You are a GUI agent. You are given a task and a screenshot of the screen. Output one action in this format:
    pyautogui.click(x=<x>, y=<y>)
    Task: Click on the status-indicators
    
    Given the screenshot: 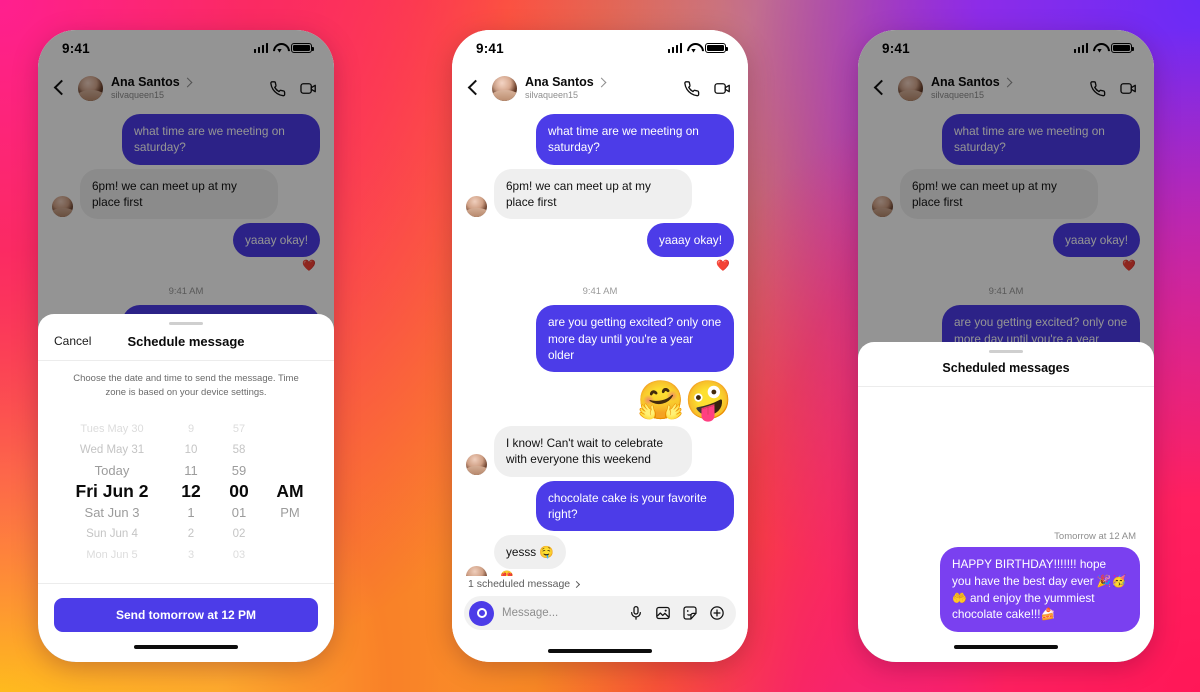 What is the action you would take?
    pyautogui.click(x=698, y=48)
    